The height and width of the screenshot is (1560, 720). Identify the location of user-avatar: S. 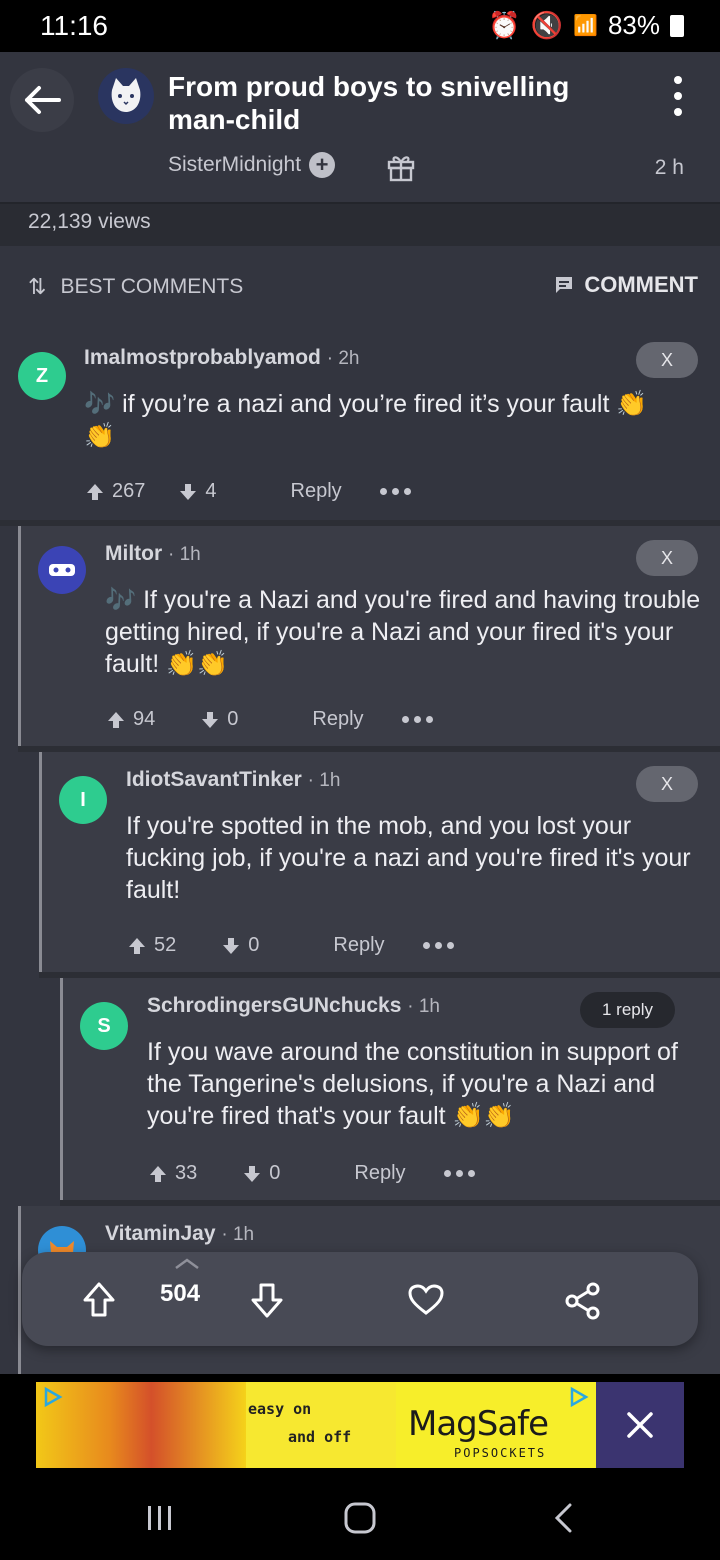
(104, 1026).